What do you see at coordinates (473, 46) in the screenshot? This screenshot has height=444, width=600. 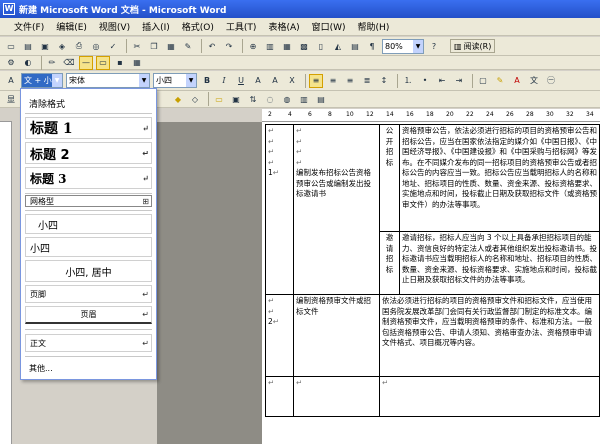 I see `read-button: ▥ 阅读(R)` at bounding box center [473, 46].